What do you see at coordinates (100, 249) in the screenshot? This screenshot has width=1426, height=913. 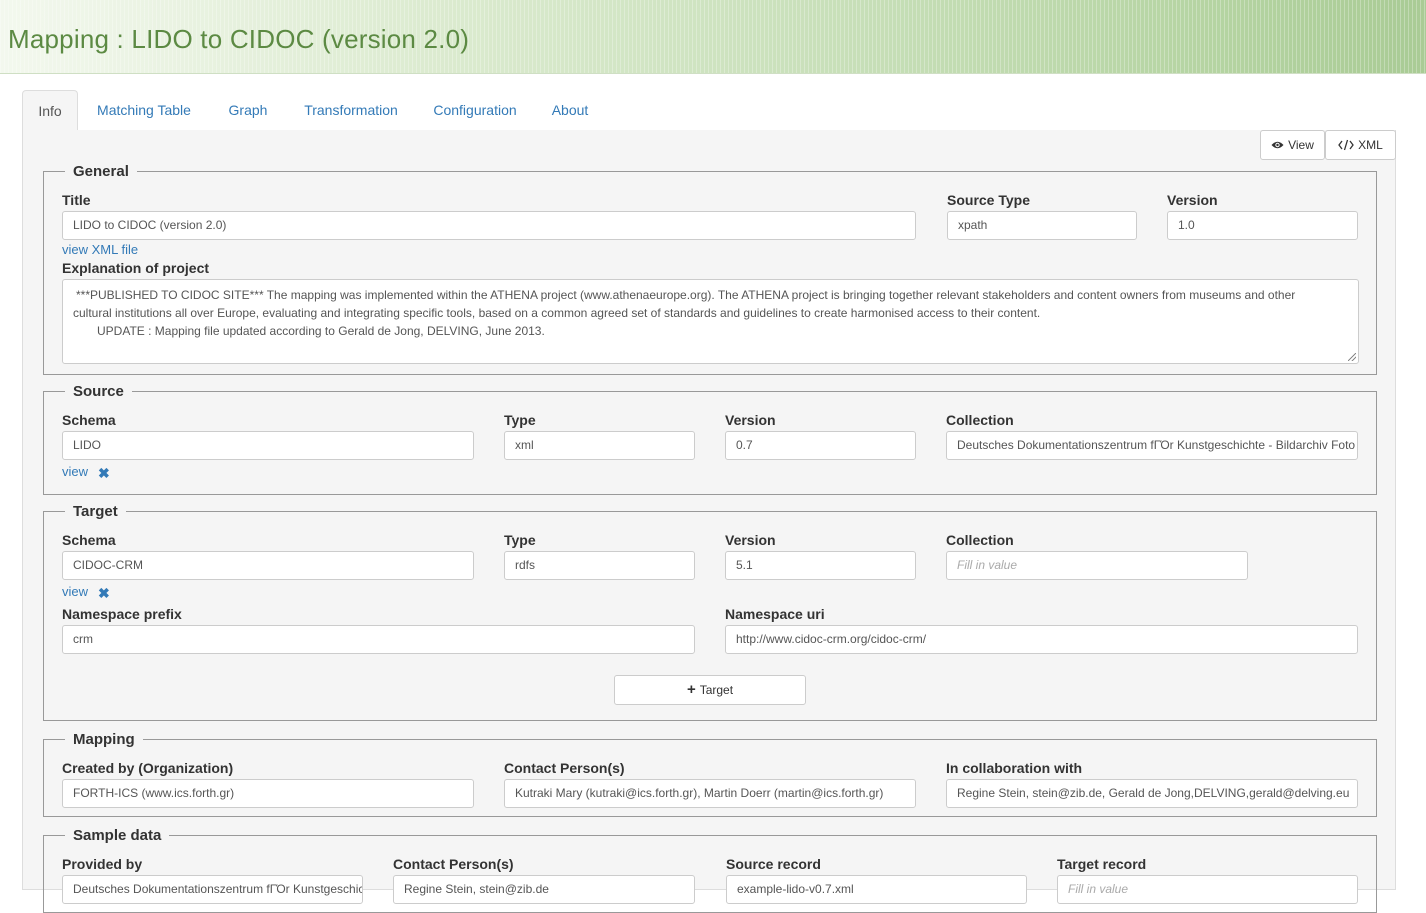 I see `view-xml-file-link: view XML file` at bounding box center [100, 249].